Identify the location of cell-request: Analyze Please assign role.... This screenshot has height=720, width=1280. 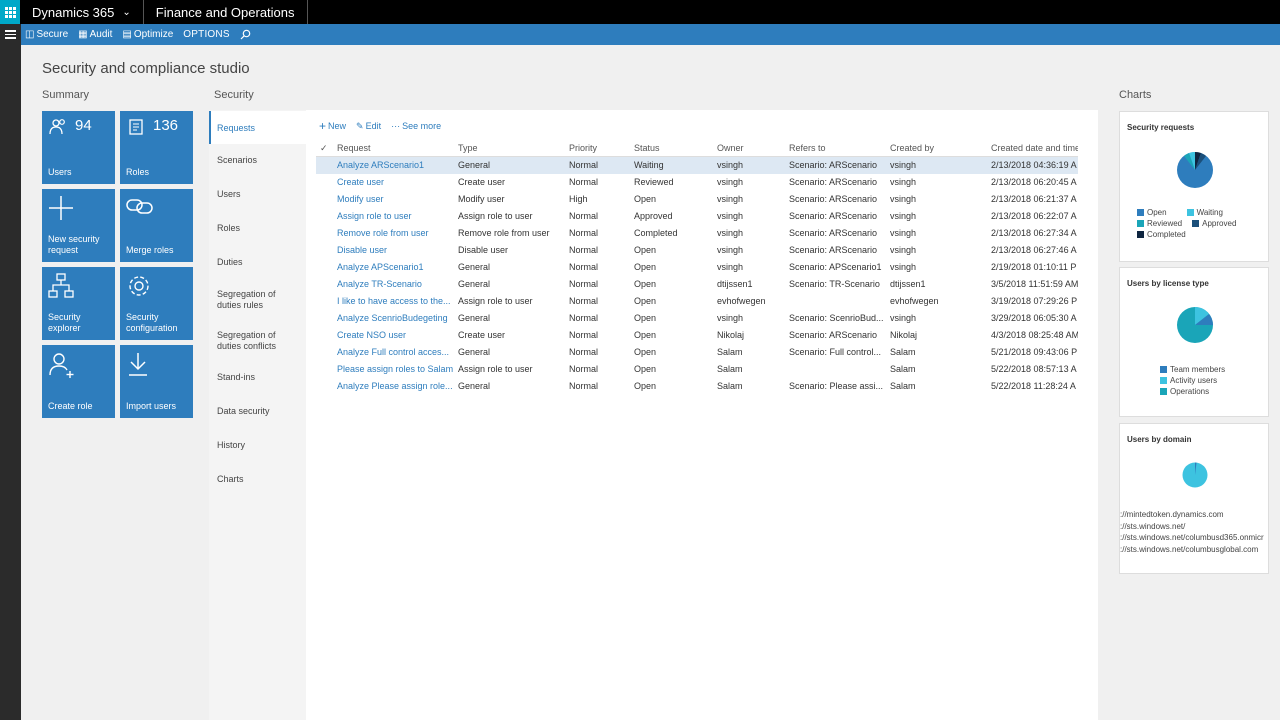
(395, 386).